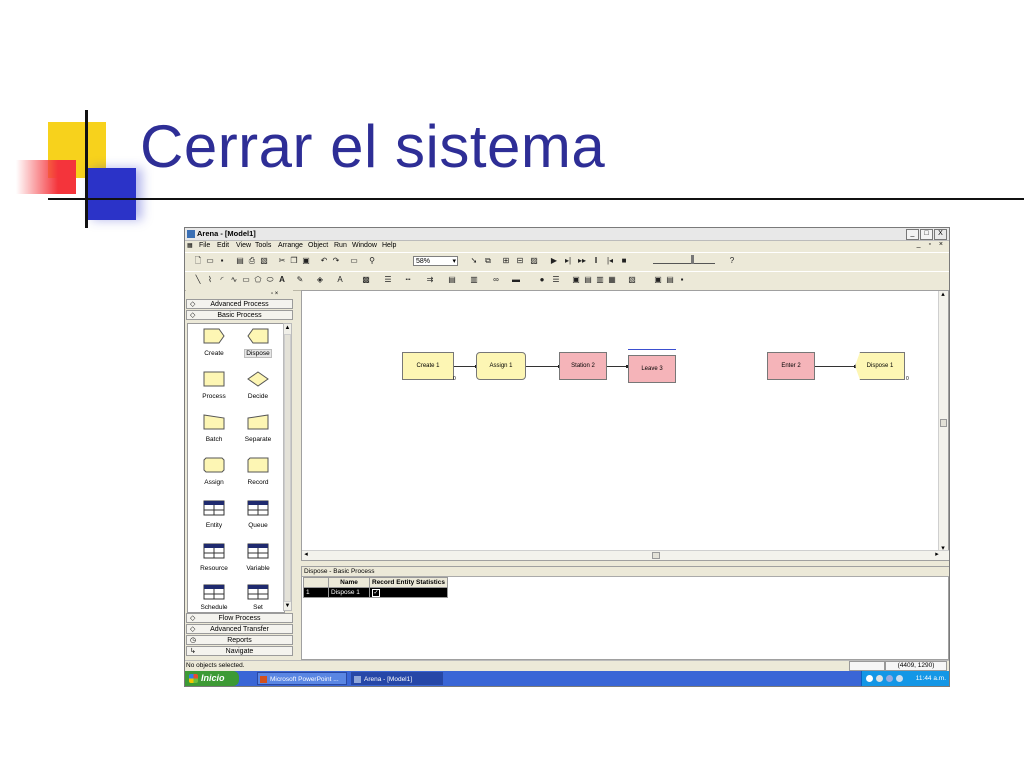  What do you see at coordinates (658, 280) in the screenshot?
I see `station-icon: ▣` at bounding box center [658, 280].